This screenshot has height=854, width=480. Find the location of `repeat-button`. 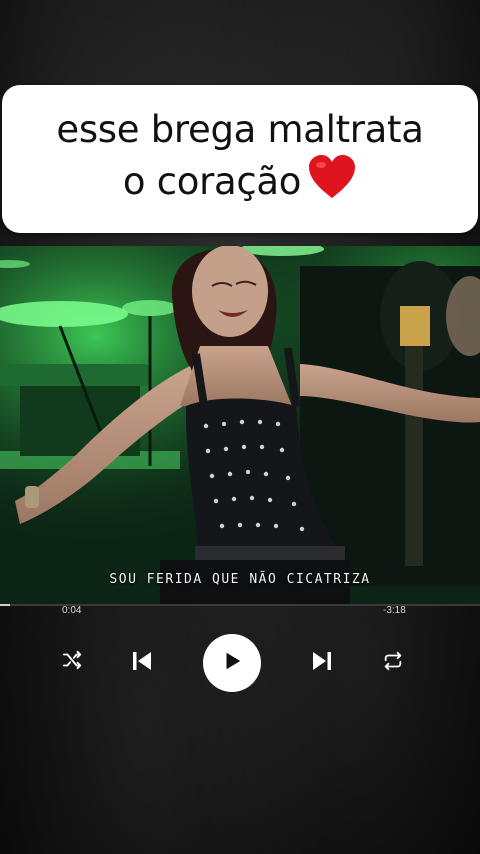

repeat-button is located at coordinates (393, 663).